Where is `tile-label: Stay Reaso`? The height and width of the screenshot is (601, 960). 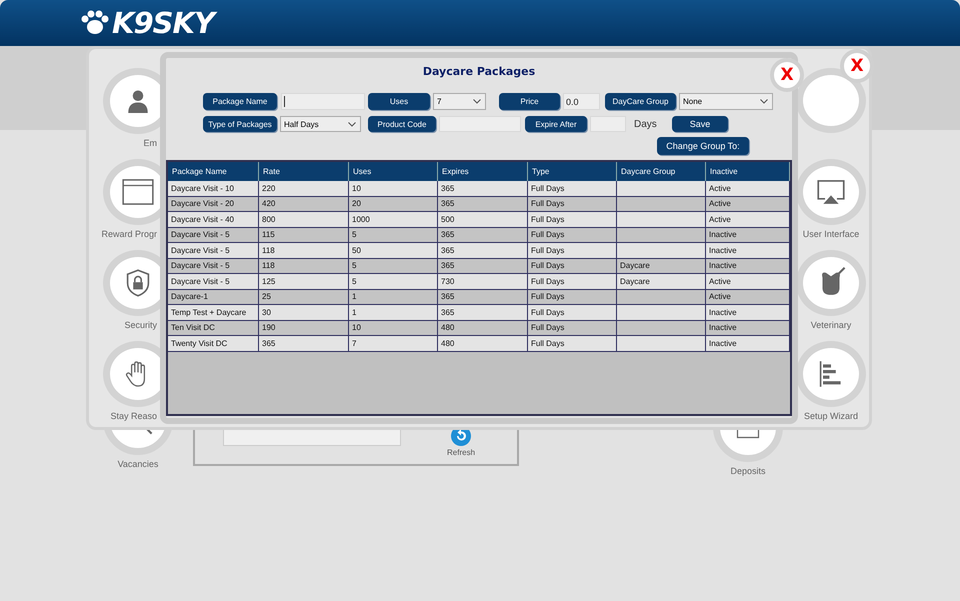
tile-label: Stay Reaso is located at coordinates (133, 416).